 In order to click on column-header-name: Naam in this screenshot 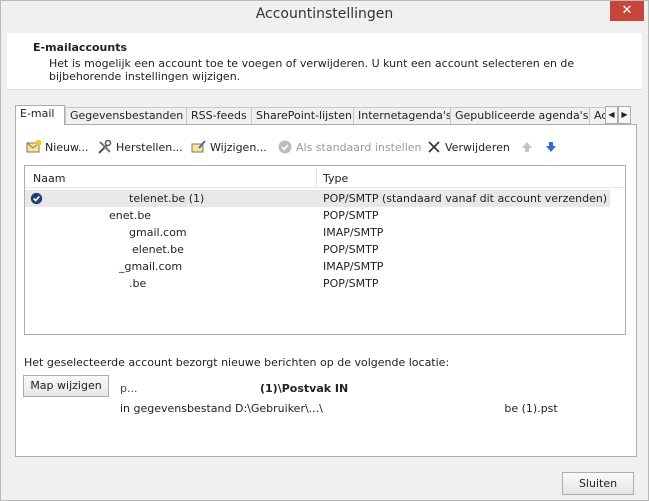, I will do `click(49, 178)`.